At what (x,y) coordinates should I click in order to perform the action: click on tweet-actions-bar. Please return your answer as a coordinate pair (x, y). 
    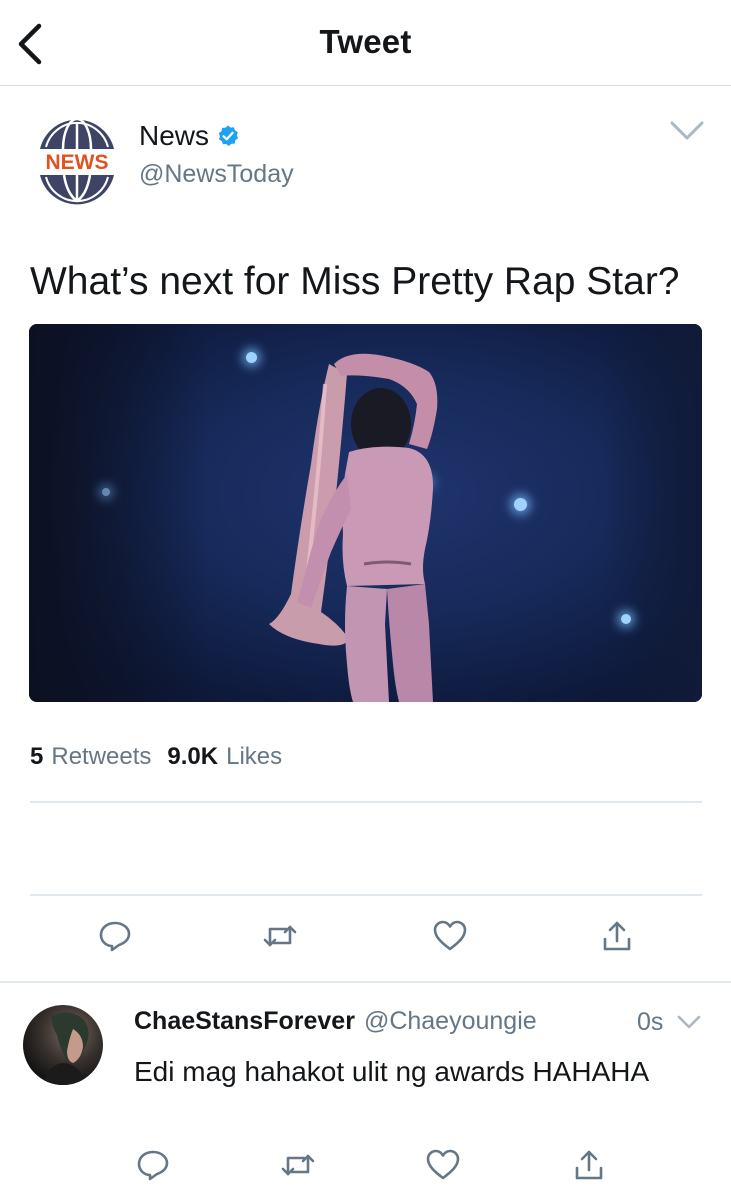
    Looking at the image, I should click on (365, 938).